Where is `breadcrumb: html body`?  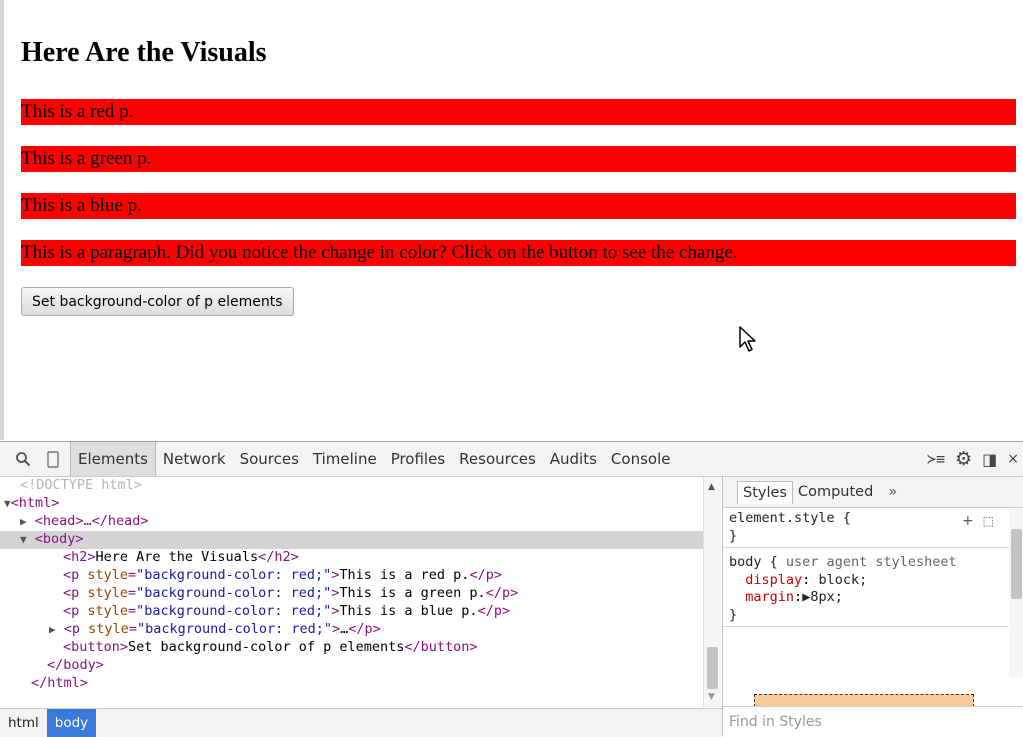 breadcrumb: html body is located at coordinates (361, 722).